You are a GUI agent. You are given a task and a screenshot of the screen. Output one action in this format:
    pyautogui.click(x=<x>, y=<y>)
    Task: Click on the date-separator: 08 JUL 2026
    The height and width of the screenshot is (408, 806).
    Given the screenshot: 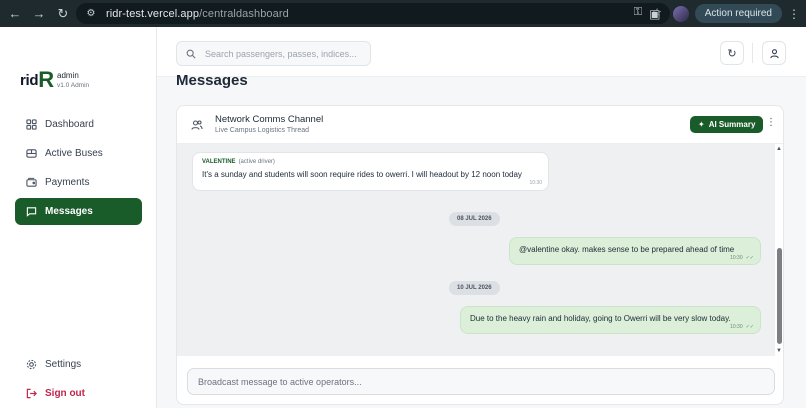 What is the action you would take?
    pyautogui.click(x=474, y=219)
    